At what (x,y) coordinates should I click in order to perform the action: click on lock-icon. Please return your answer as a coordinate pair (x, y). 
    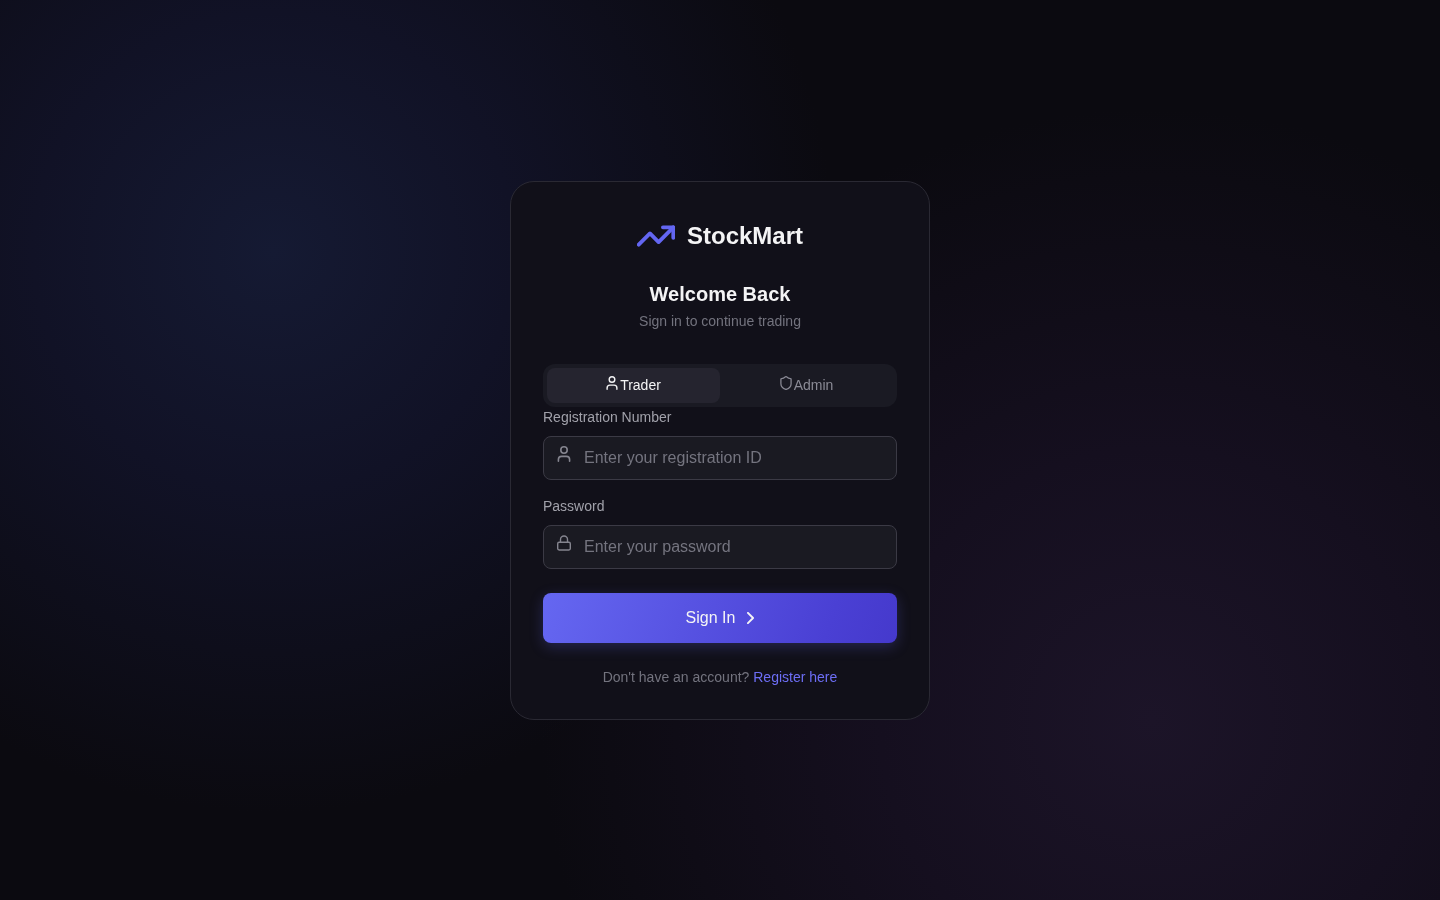
    Looking at the image, I should click on (564, 542).